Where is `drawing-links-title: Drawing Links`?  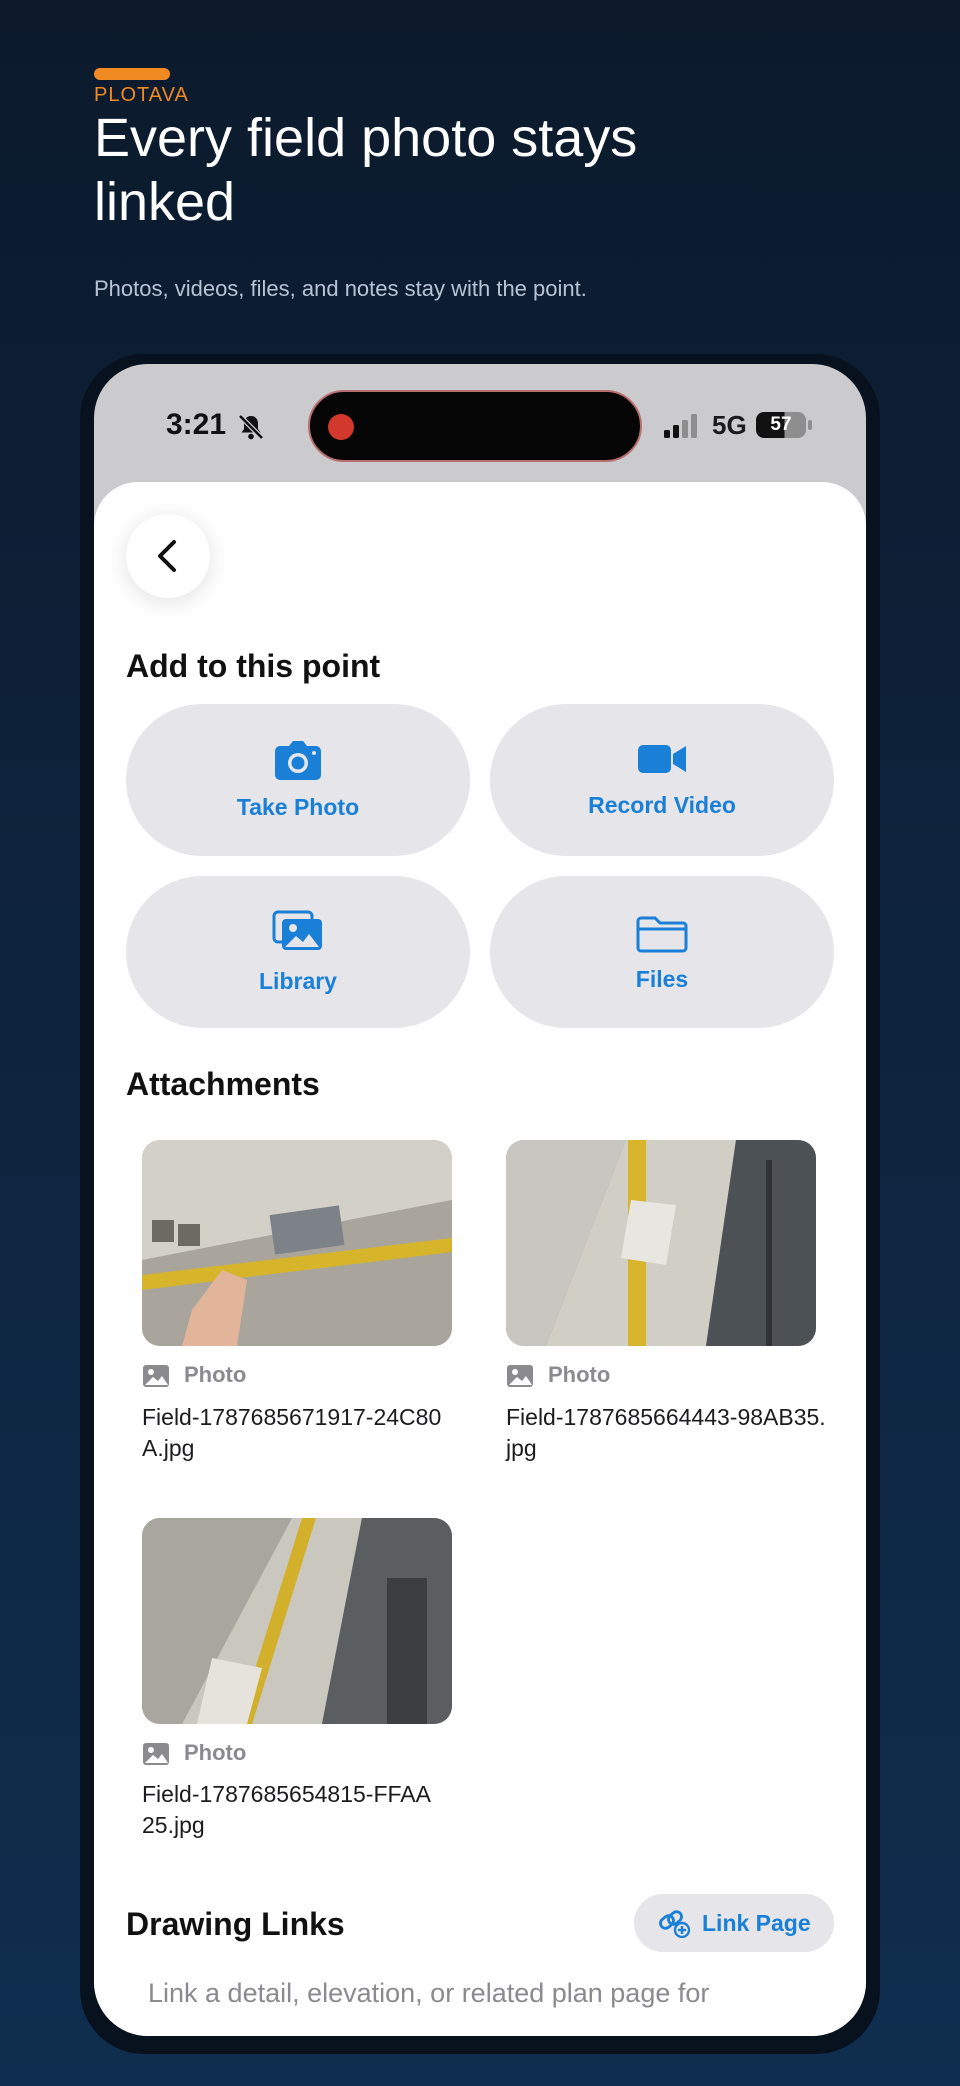 drawing-links-title: Drawing Links is located at coordinates (235, 1924).